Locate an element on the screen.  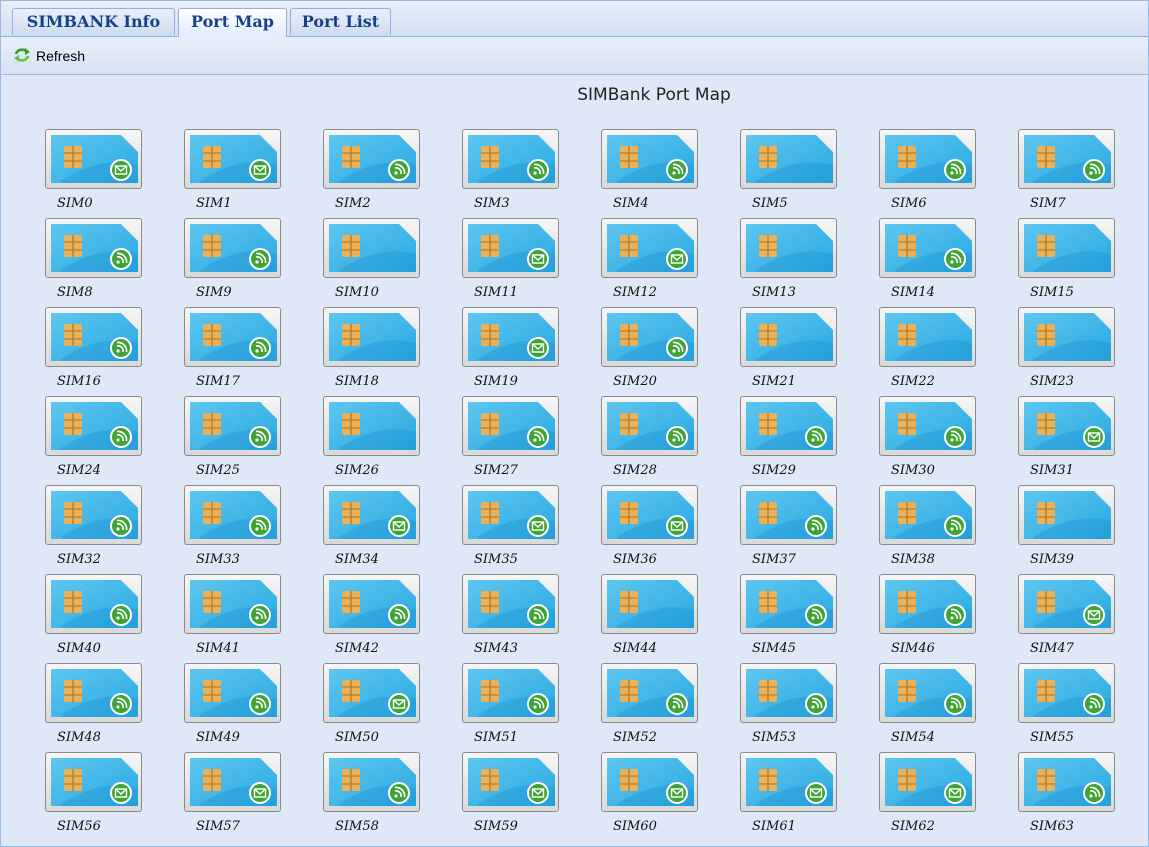
sim-port-item: SIM5 is located at coordinates (789, 173).